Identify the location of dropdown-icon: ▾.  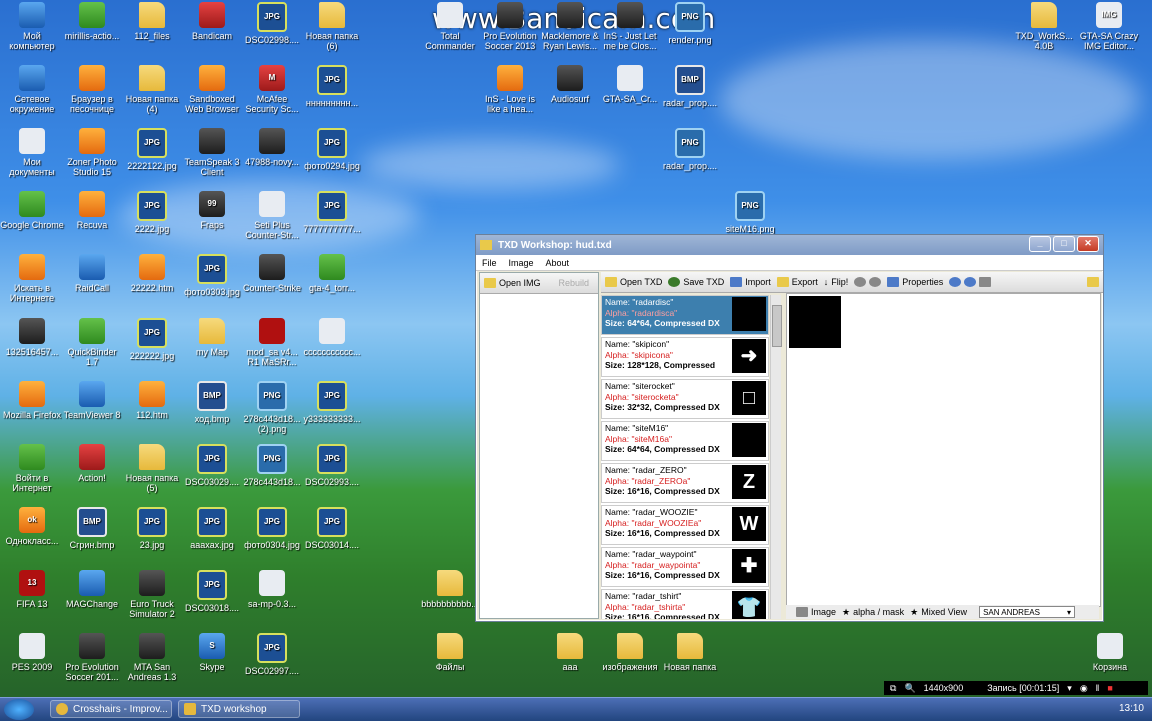
(1069, 688).